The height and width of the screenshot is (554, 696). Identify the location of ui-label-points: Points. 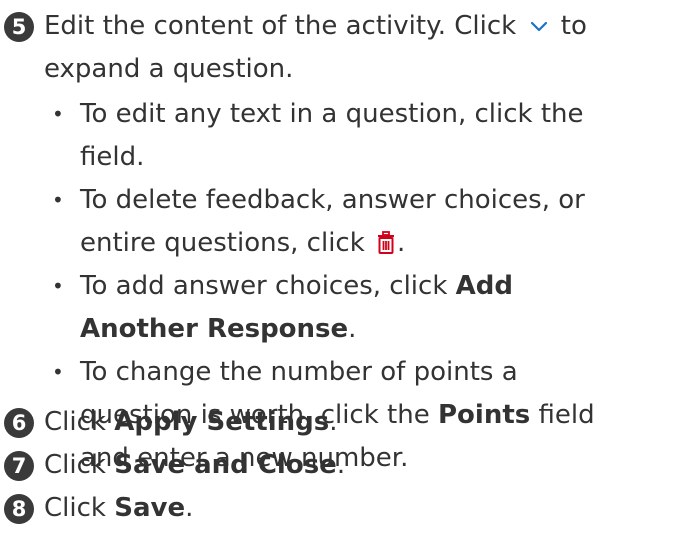
(484, 415).